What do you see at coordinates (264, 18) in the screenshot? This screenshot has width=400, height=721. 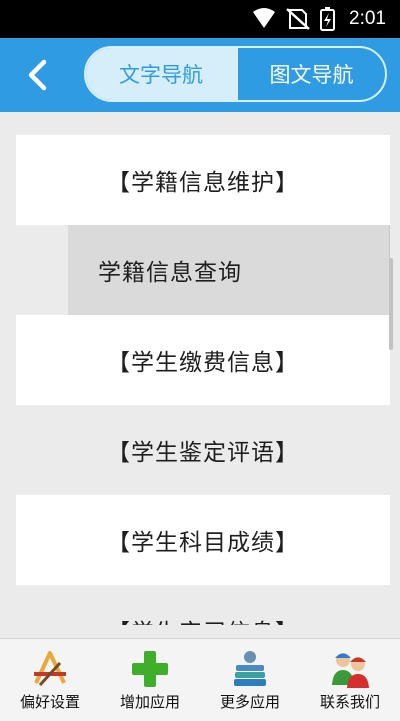 I see `wifi-icon` at bounding box center [264, 18].